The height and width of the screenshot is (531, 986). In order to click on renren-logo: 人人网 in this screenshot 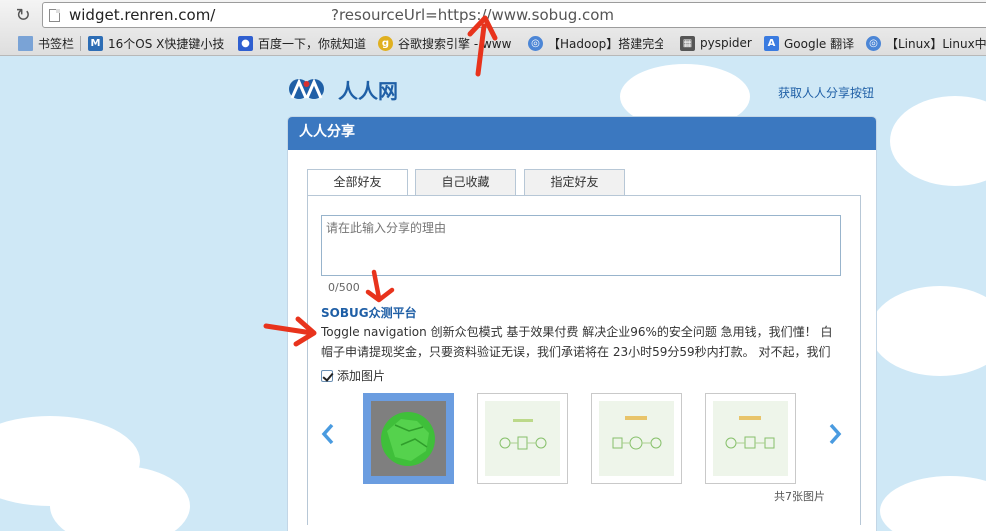, I will do `click(343, 89)`.